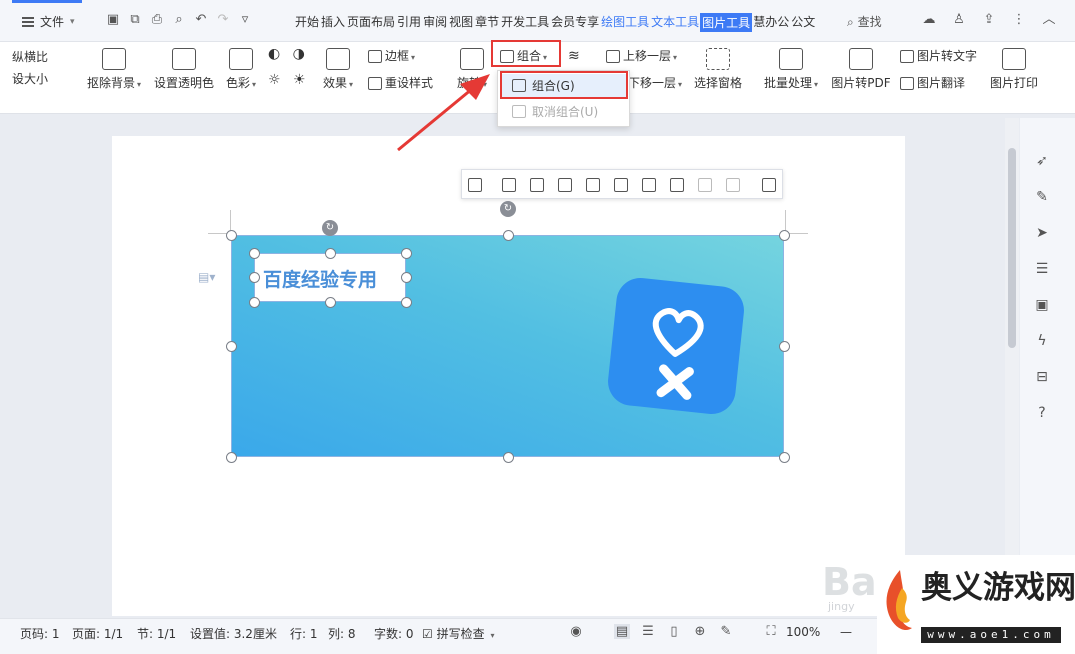 Image resolution: width=1075 pixels, height=654 pixels. I want to click on tab-5: 视图, so click(461, 22).